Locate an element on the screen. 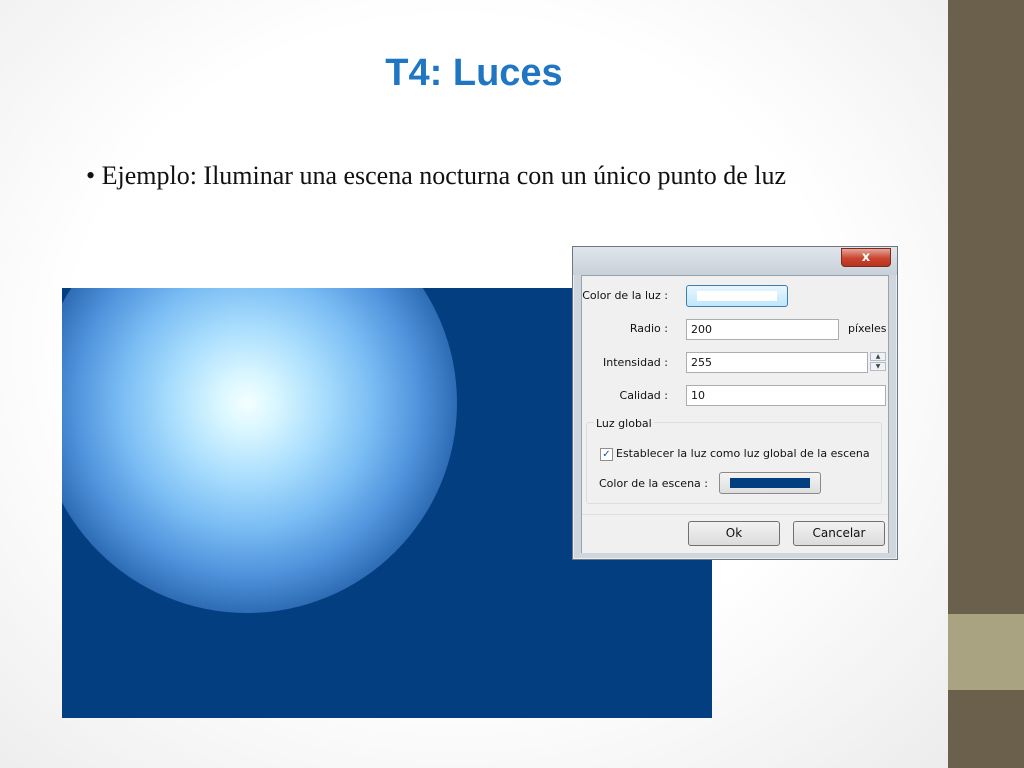  light-color-label: Color de la luz : is located at coordinates (625, 295).